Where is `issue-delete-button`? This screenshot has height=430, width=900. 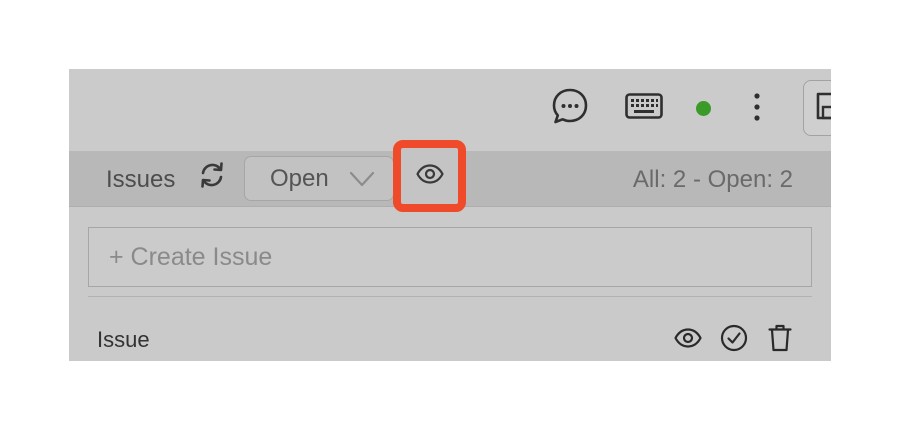
issue-delete-button is located at coordinates (780, 340).